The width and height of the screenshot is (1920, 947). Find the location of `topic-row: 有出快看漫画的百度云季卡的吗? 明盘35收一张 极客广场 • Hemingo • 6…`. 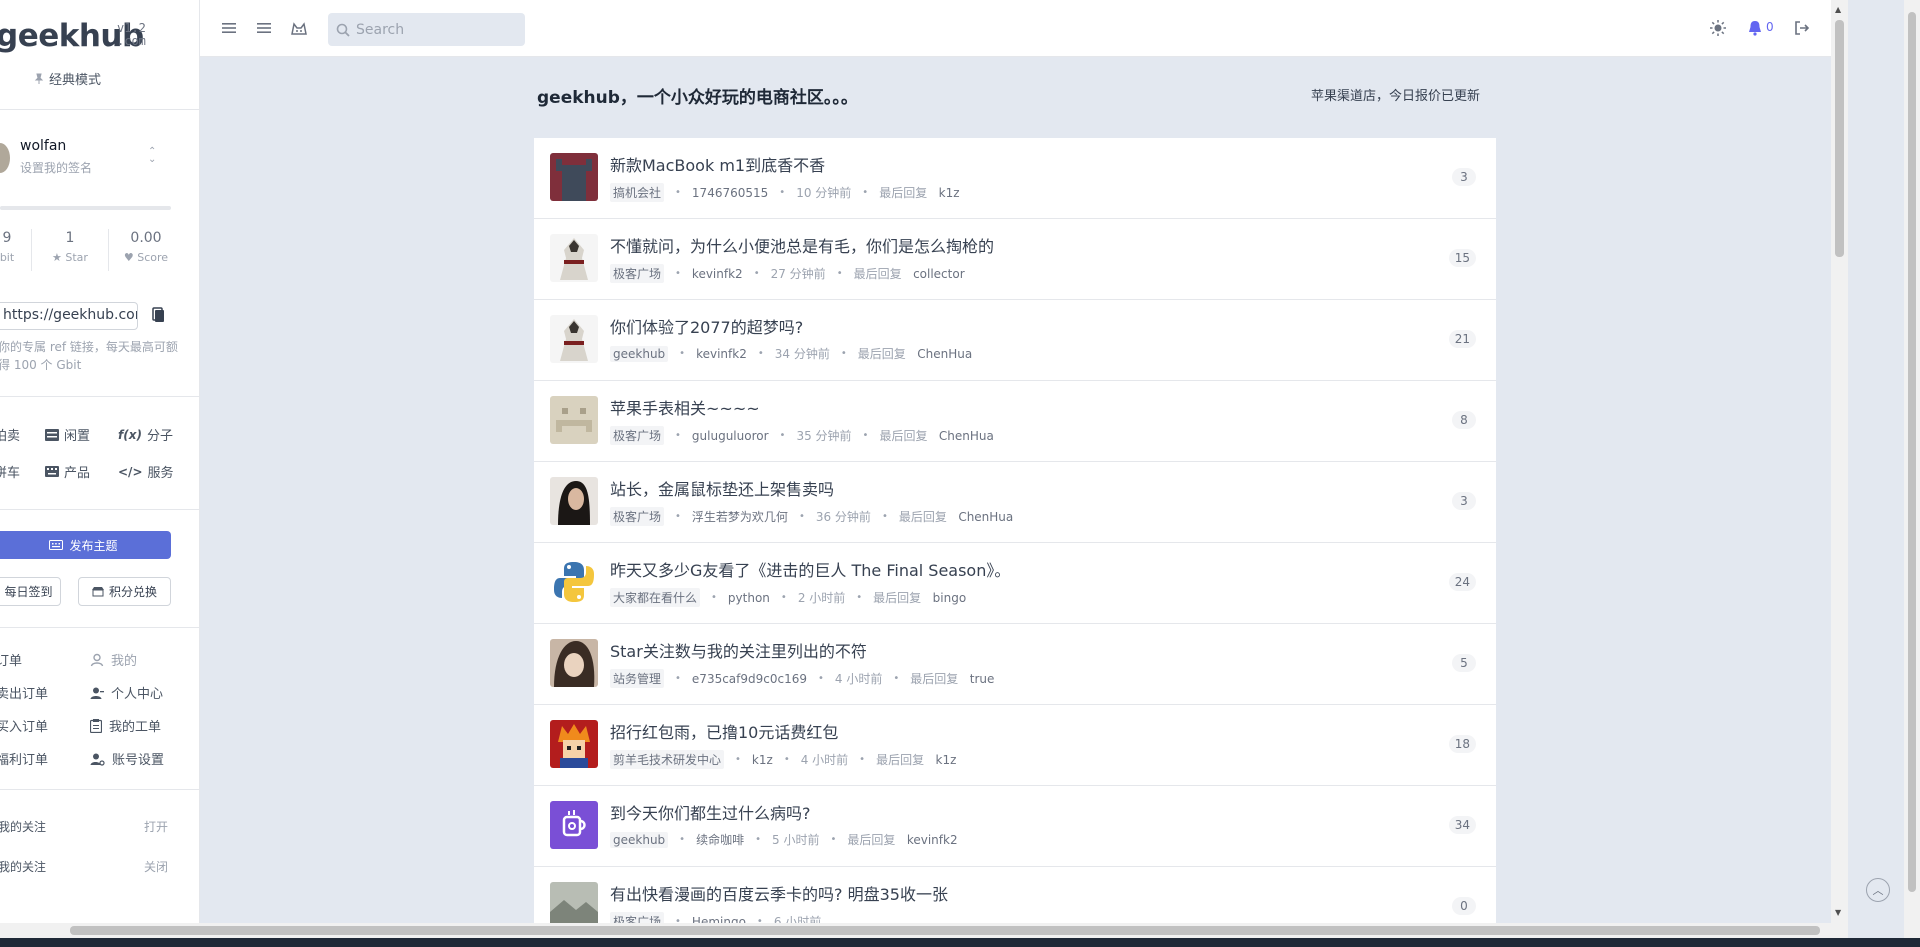

topic-row: 有出快看漫画的百度云季卡的吗? 明盘35收一张 极客广场 • Hemingo • 6… is located at coordinates (1015, 895).